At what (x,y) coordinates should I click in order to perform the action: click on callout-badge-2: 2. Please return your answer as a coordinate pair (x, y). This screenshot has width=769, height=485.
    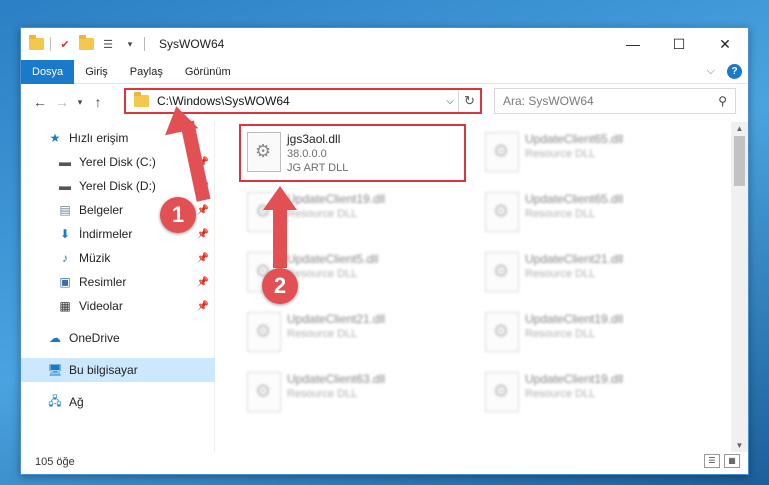
    Looking at the image, I should click on (280, 286).